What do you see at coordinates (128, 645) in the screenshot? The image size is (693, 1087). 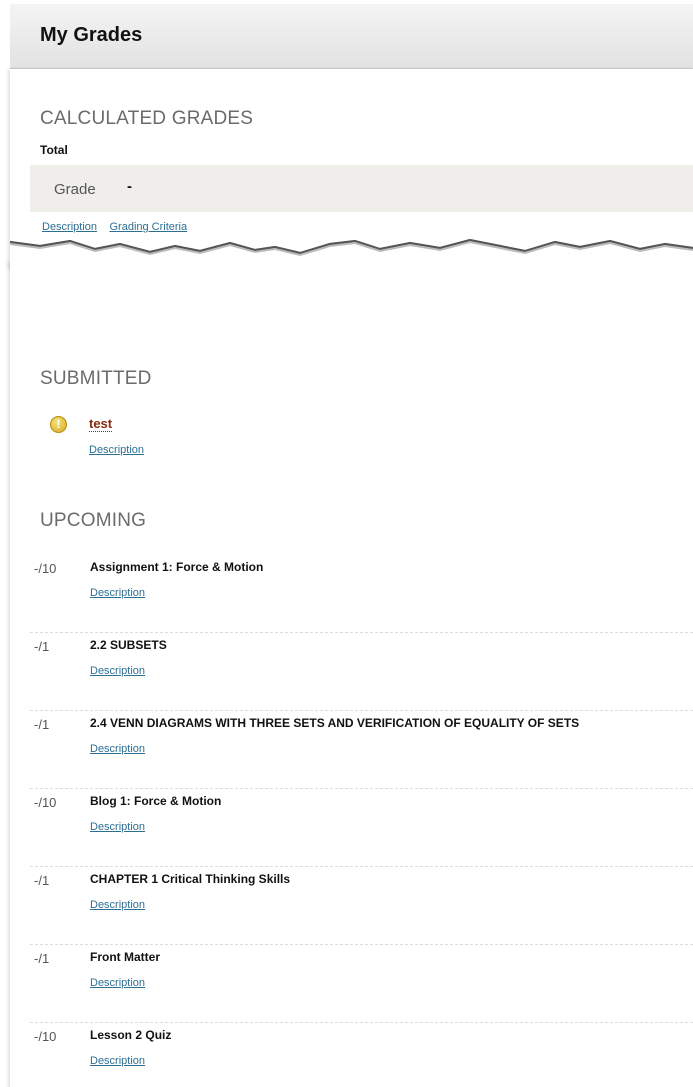 I see `item-title: 2.2 SUBSETS` at bounding box center [128, 645].